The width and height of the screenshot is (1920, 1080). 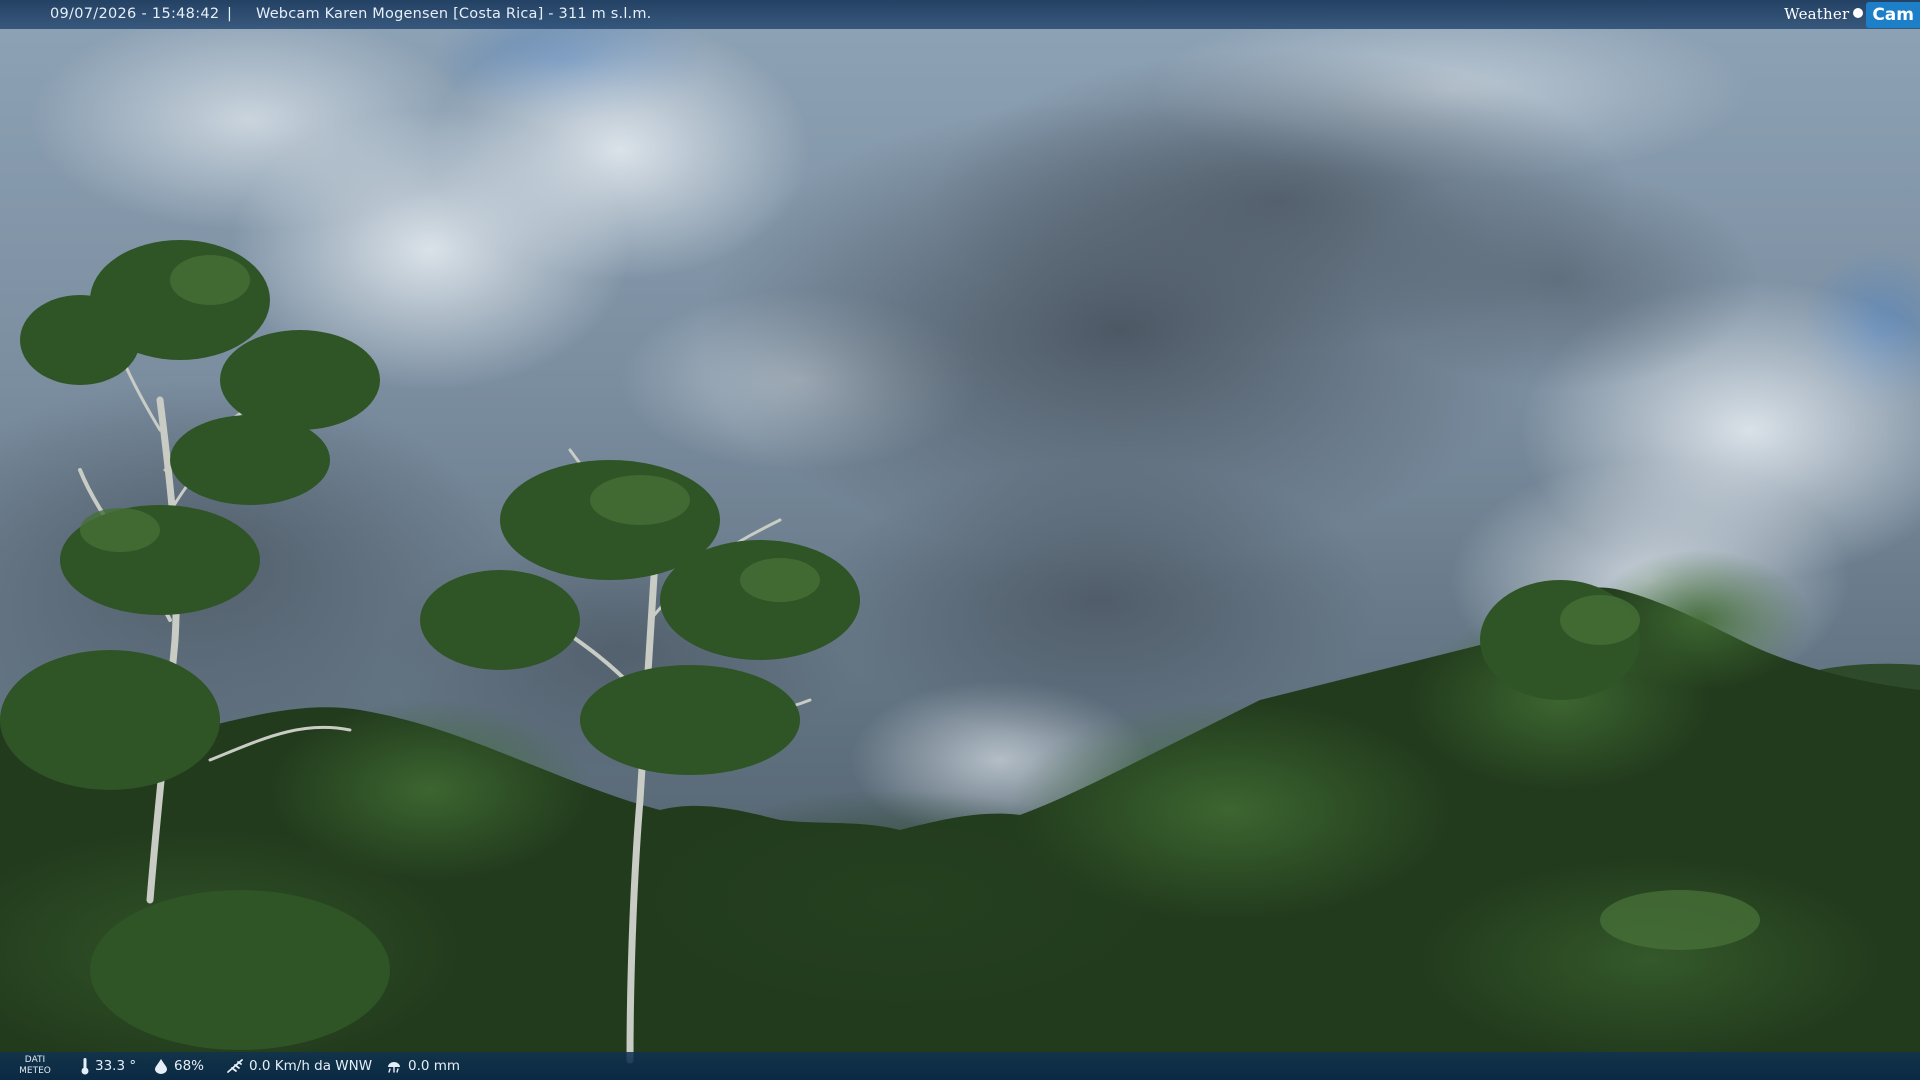 I want to click on dati-meteo-label: DATI METEO, so click(x=35, y=1066).